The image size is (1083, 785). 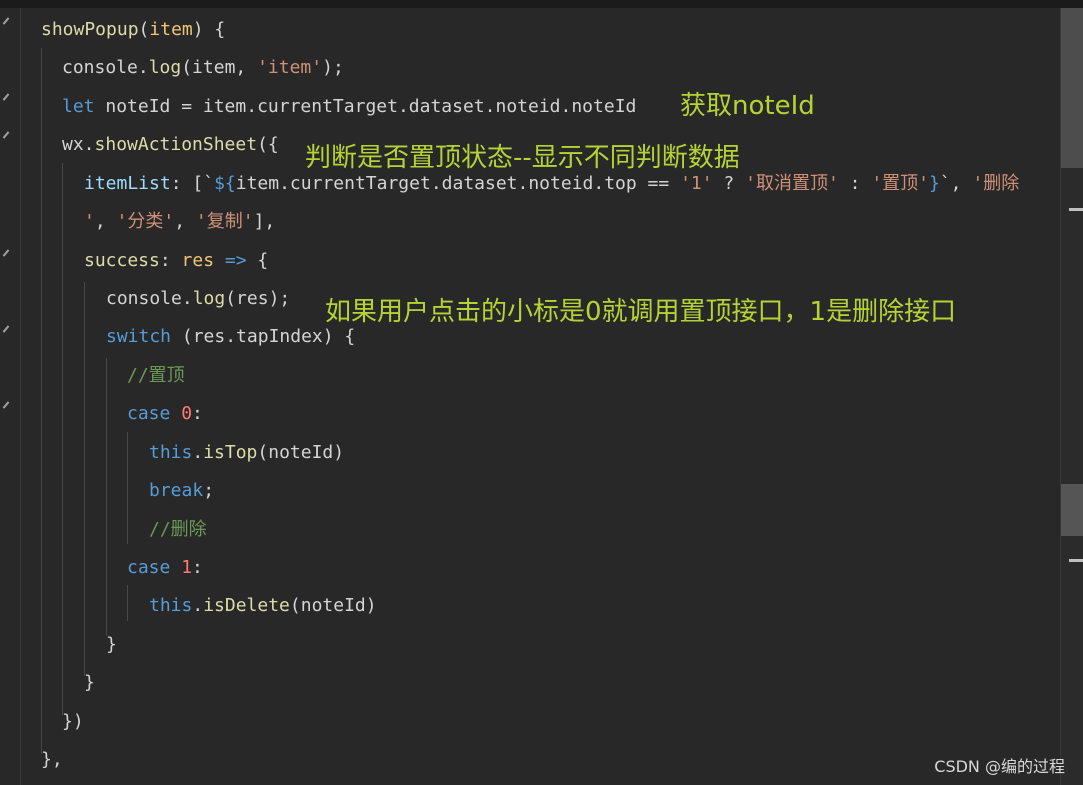 I want to click on code-token: item, so click(x=171, y=29).